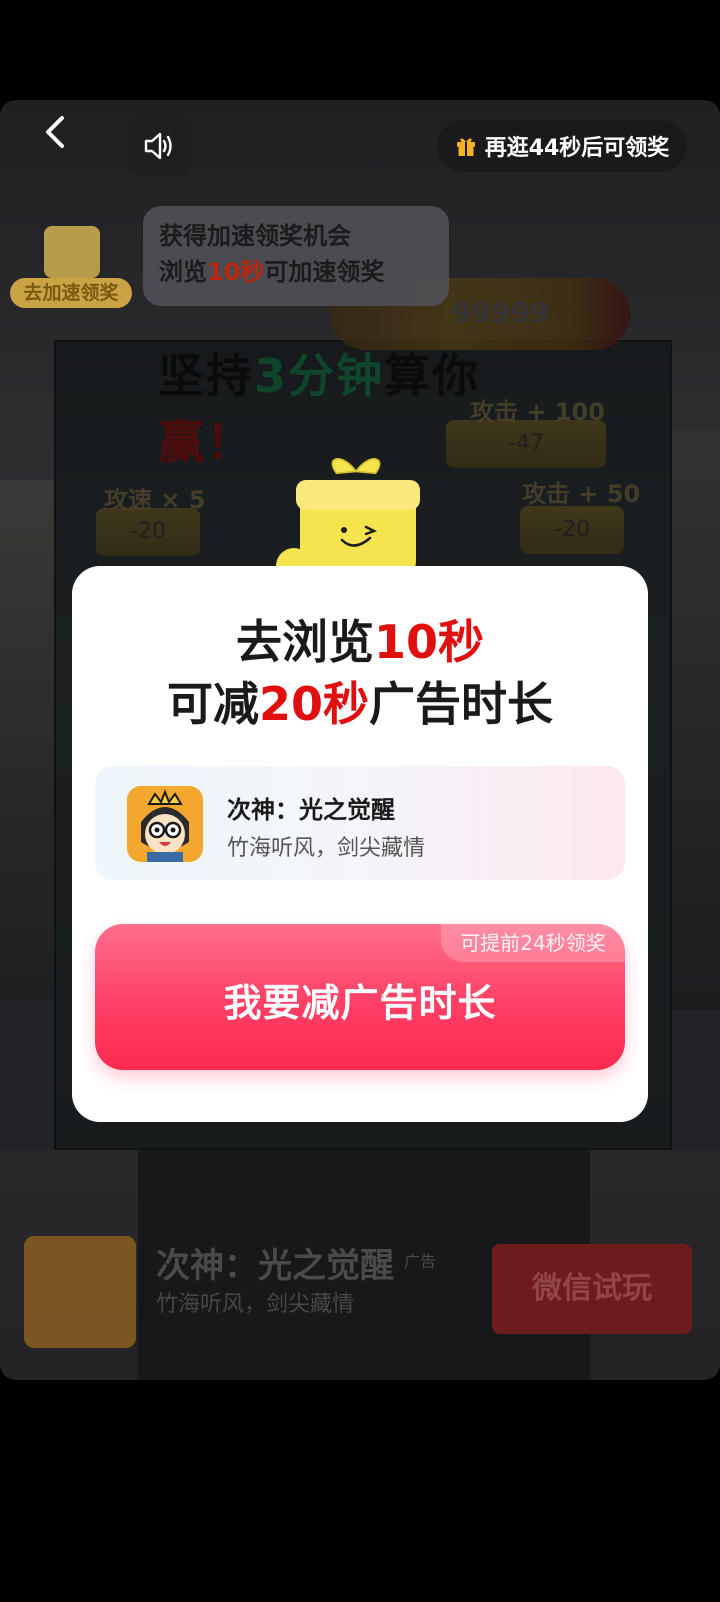 This screenshot has width=720, height=1602. I want to click on dialog-line2-prefix: 可减, so click(212, 704).